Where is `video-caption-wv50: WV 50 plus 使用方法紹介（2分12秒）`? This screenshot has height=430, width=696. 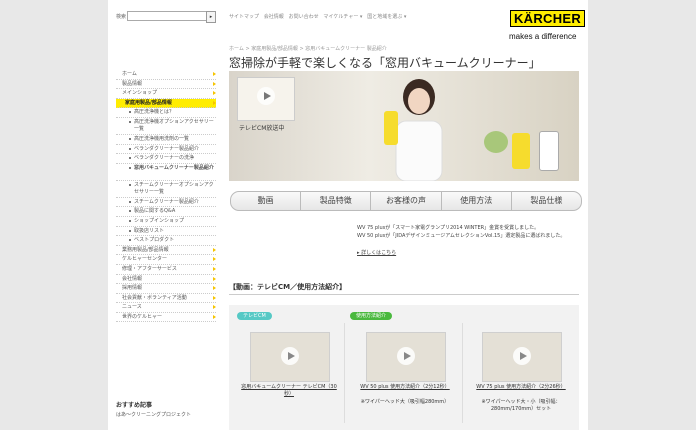
video-caption-wv50: WV 50 plus 使用方法紹介（2分12秒） is located at coordinates (405, 387).